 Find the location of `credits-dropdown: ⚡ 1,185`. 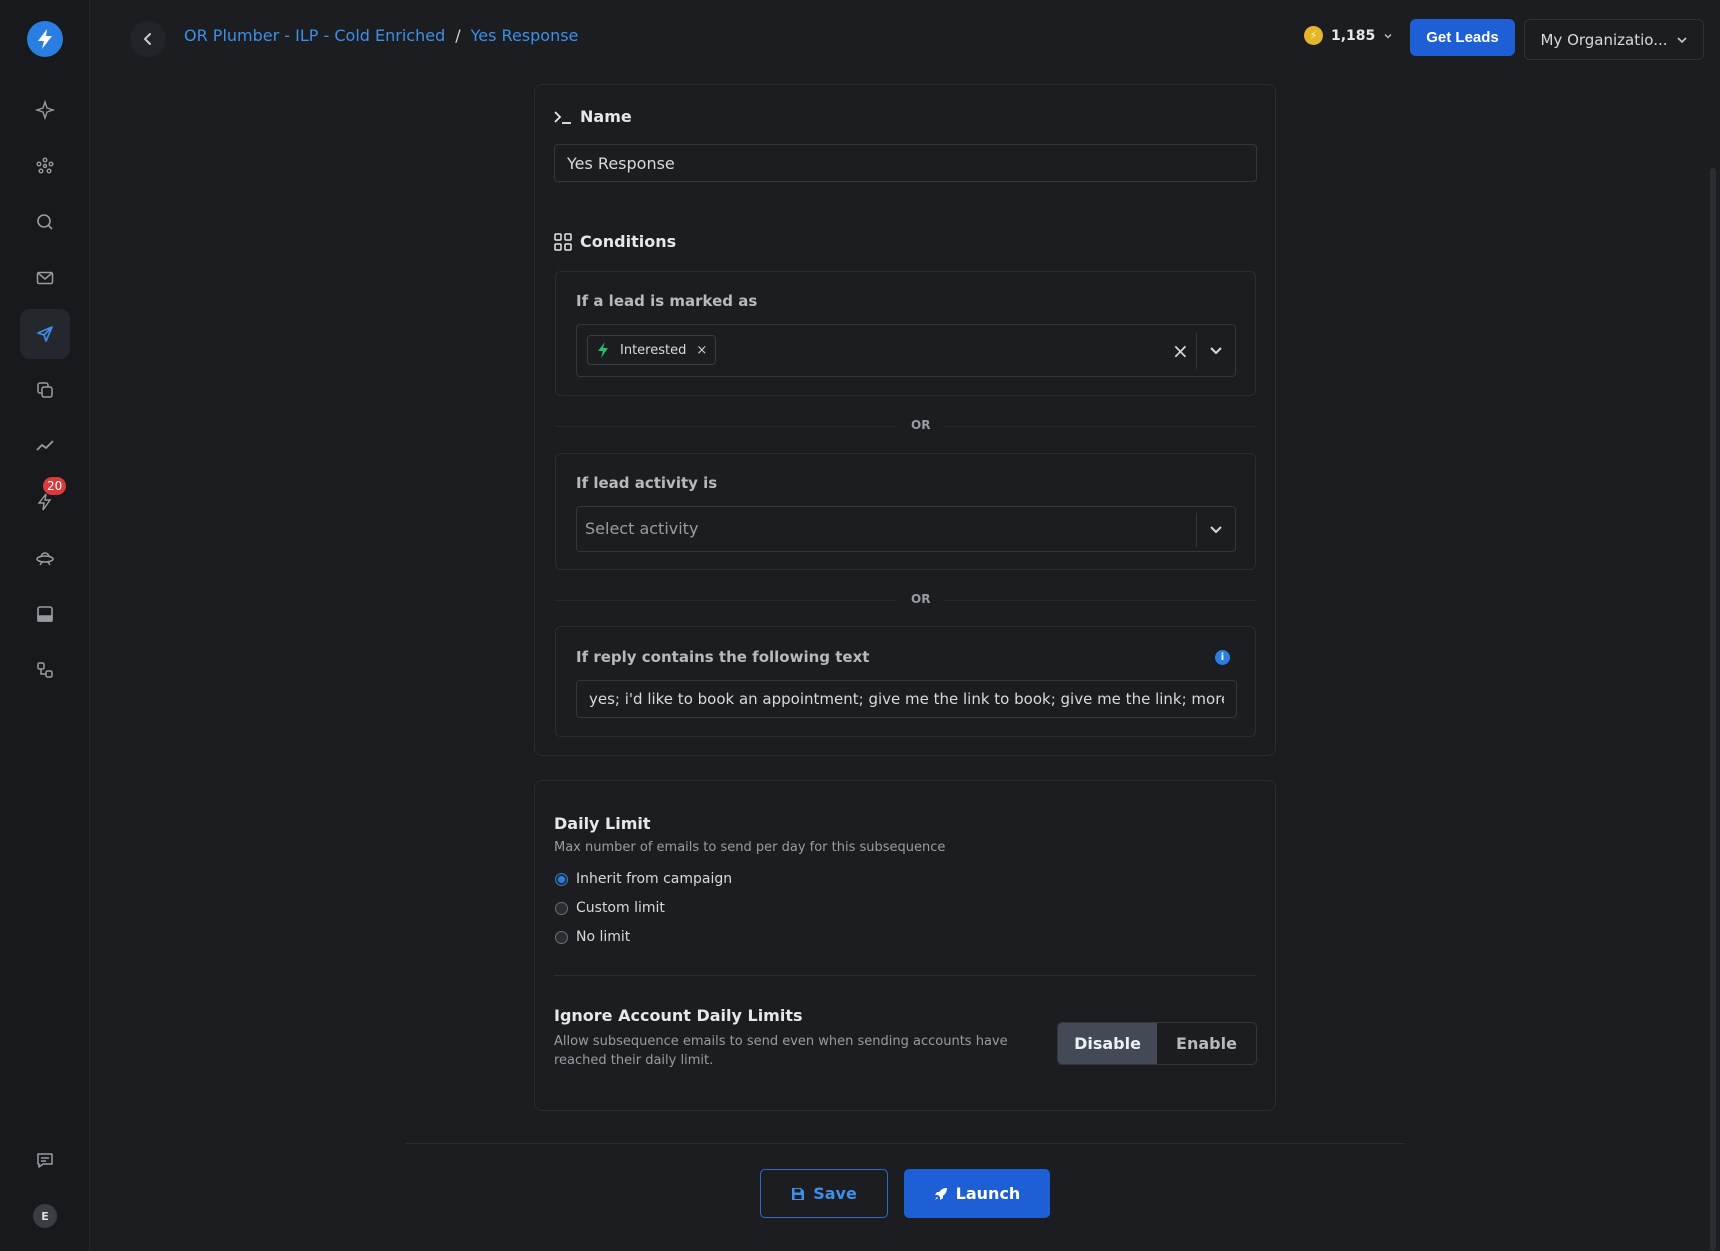

credits-dropdown: ⚡ 1,185 is located at coordinates (1348, 35).